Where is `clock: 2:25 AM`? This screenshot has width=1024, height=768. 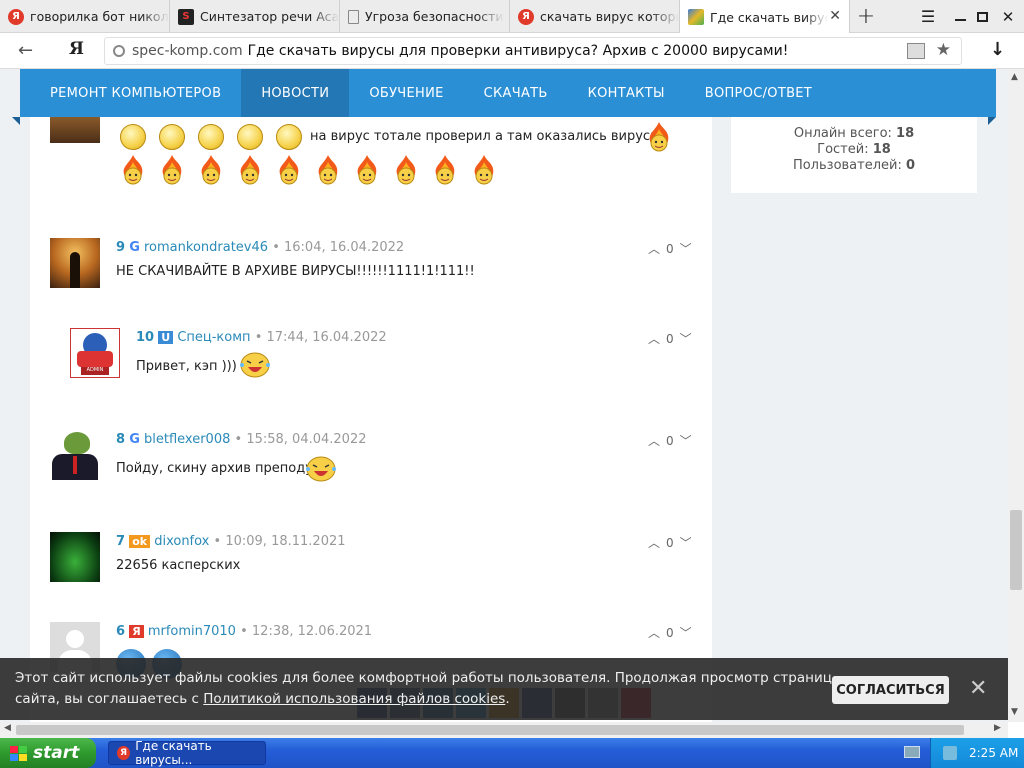 clock: 2:25 AM is located at coordinates (993, 753).